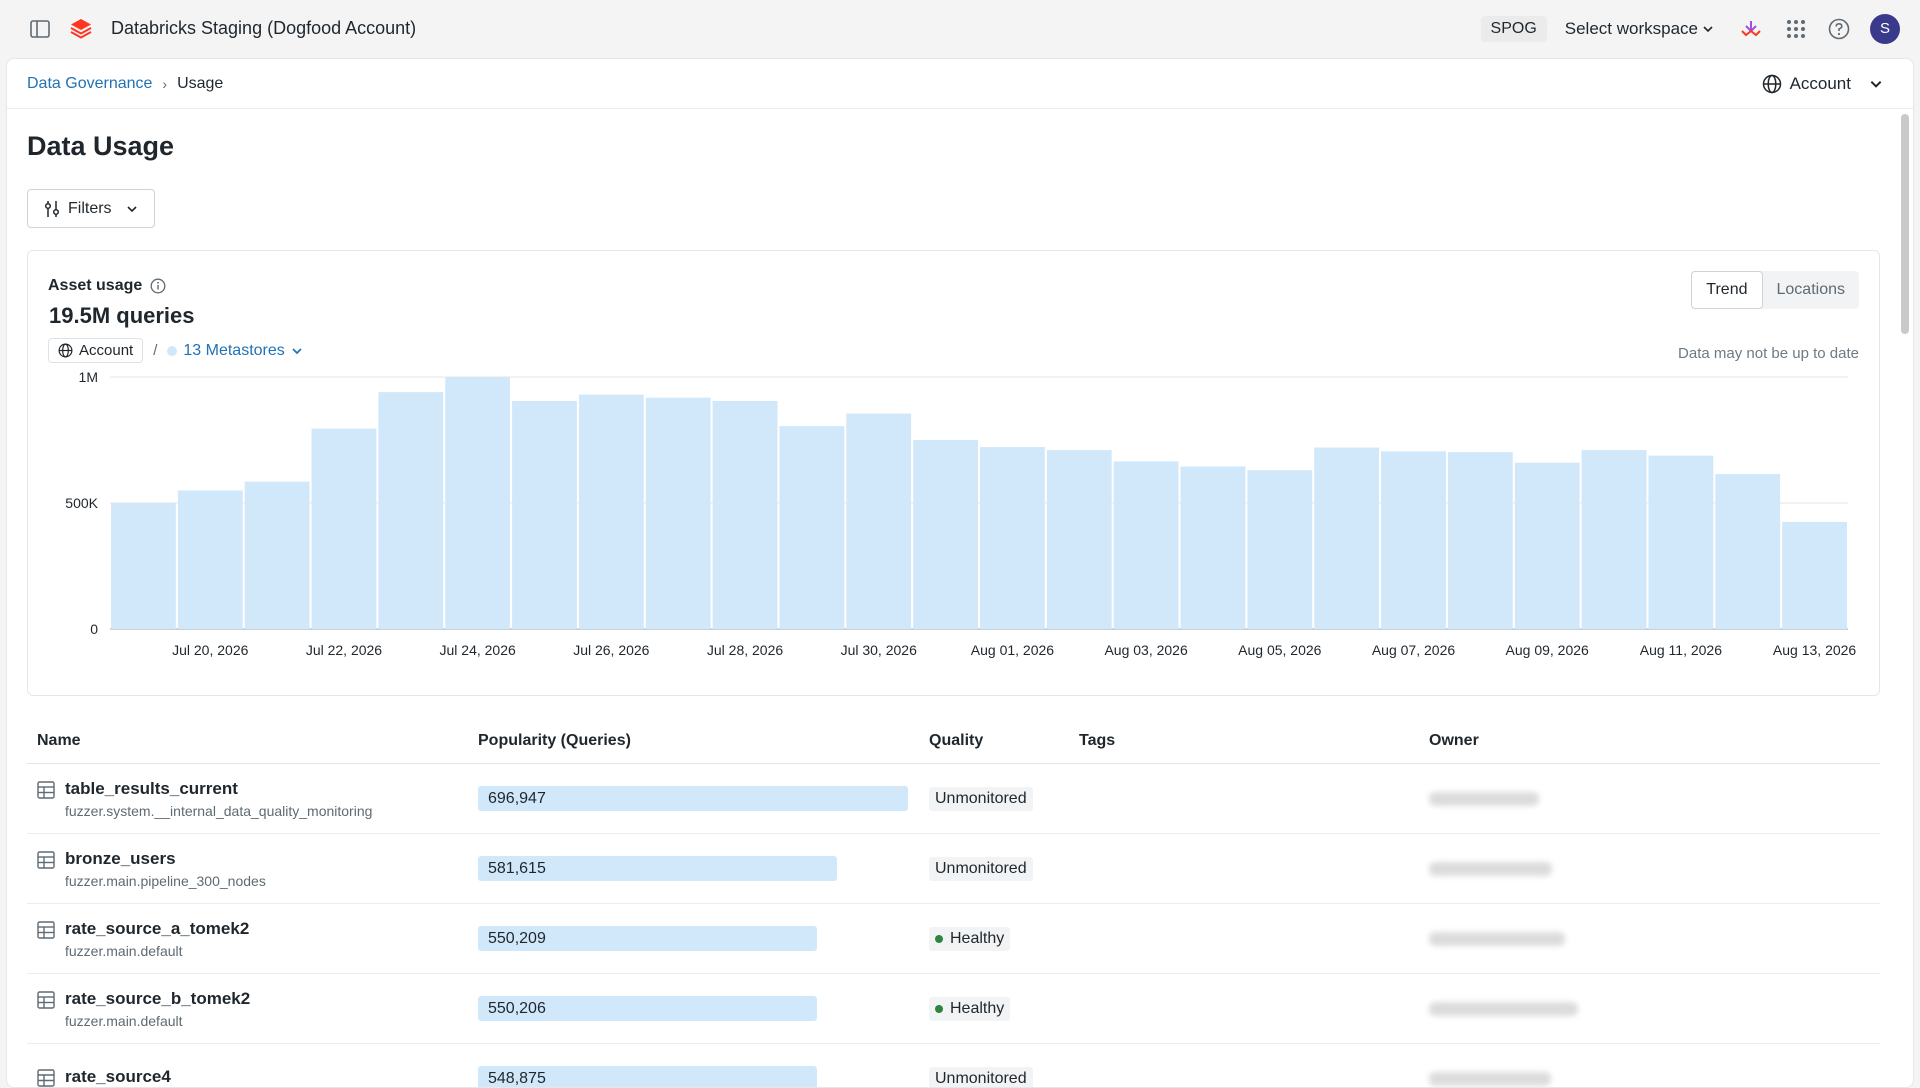 The height and width of the screenshot is (1088, 1920). What do you see at coordinates (65, 350) in the screenshot?
I see `globe-icon` at bounding box center [65, 350].